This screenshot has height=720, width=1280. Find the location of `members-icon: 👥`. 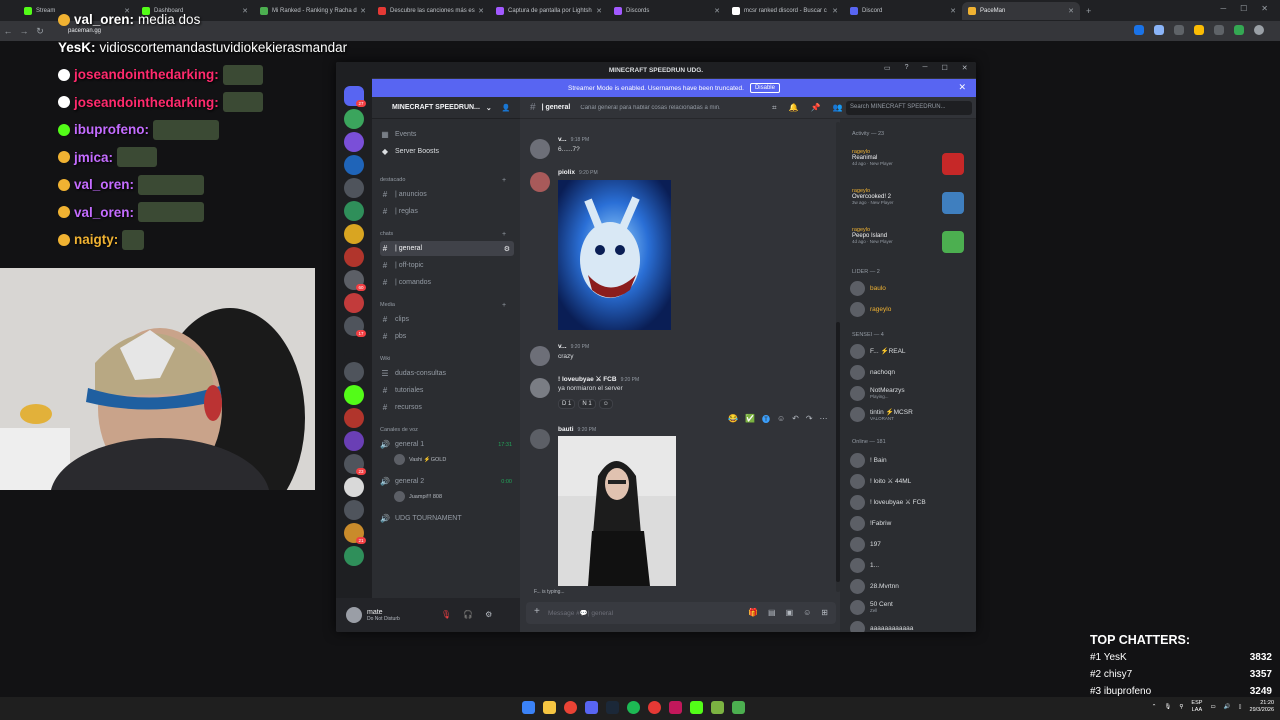

members-icon: 👥 is located at coordinates (837, 108).